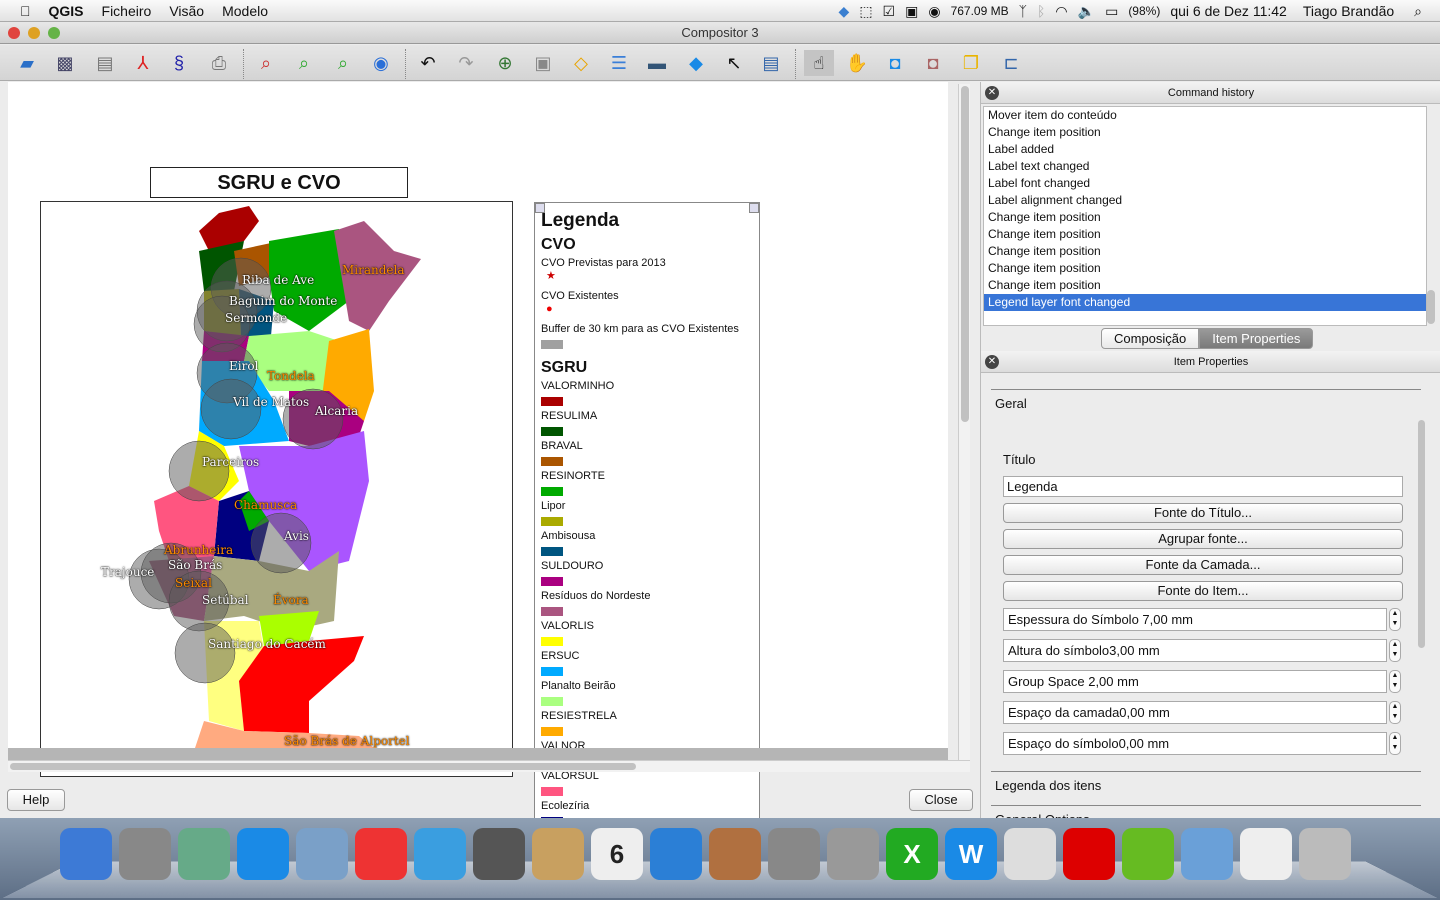 The height and width of the screenshot is (900, 1440). I want to click on group-space-spinbox: Group Space 2,00 mm, so click(1195, 681).